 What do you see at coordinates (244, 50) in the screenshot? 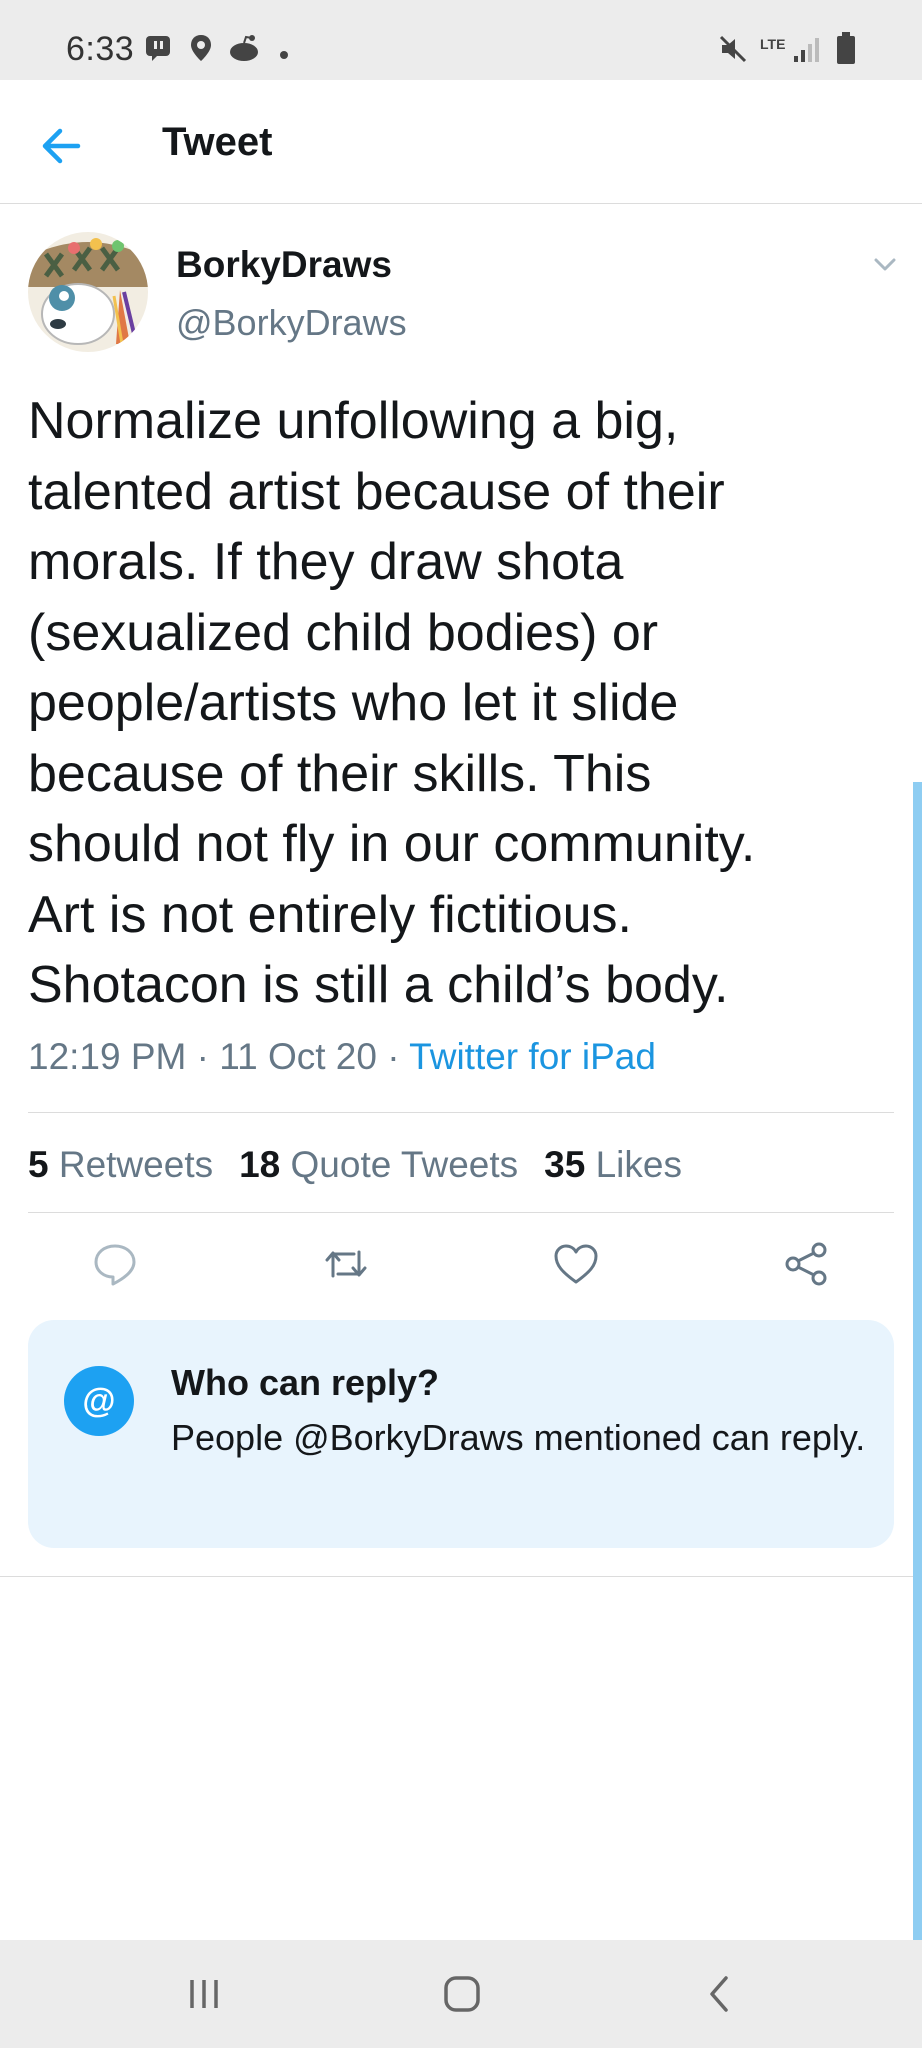
I see `reddit-icon` at bounding box center [244, 50].